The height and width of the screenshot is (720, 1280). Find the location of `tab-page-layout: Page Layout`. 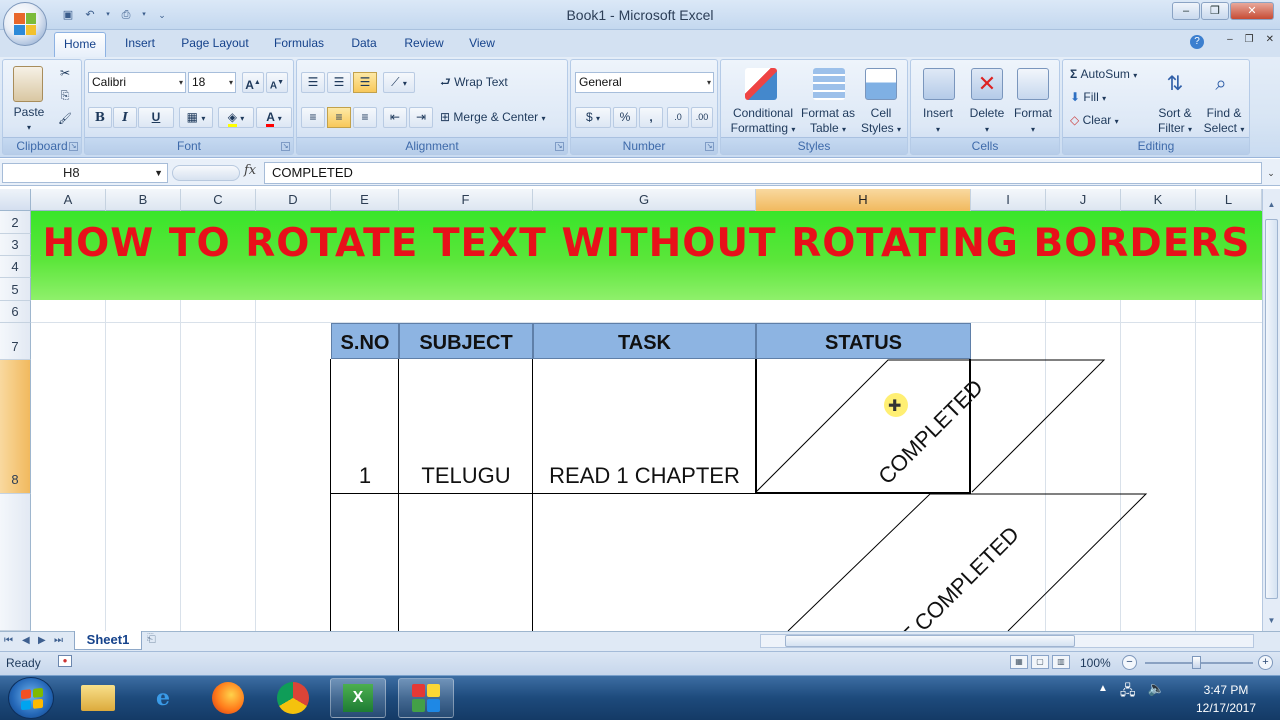

tab-page-layout: Page Layout is located at coordinates (215, 44).